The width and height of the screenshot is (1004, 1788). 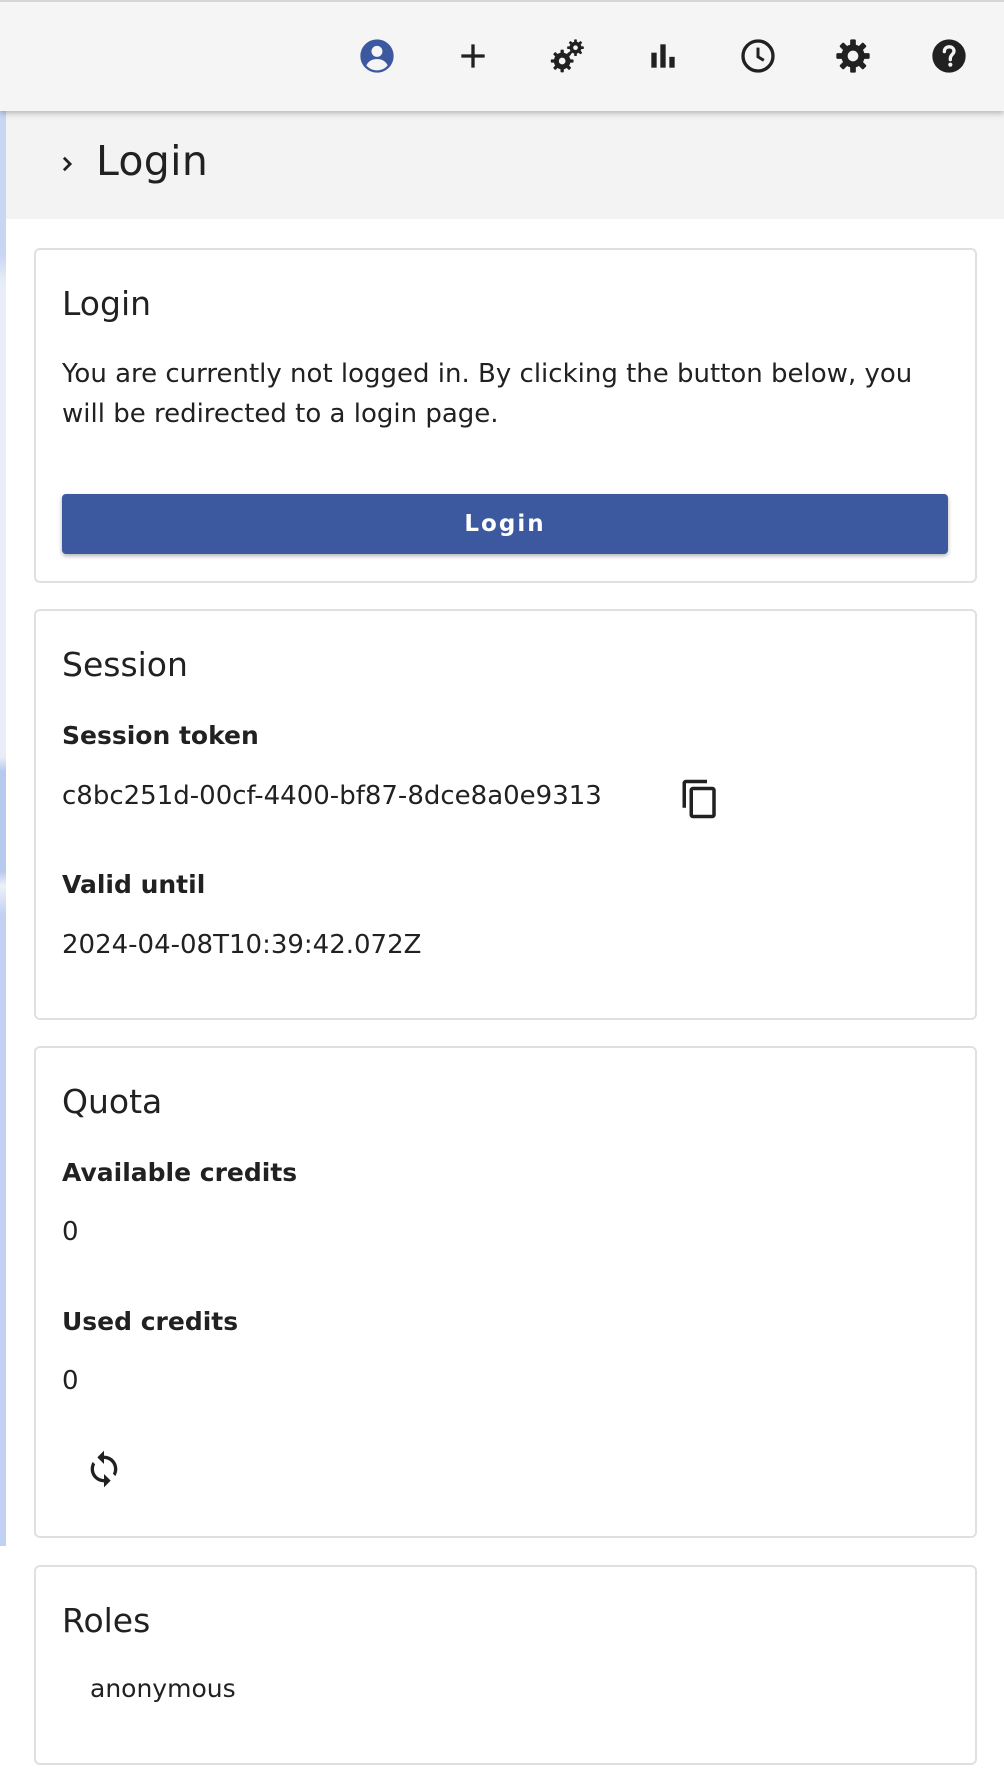 I want to click on login-button: Login, so click(x=505, y=524).